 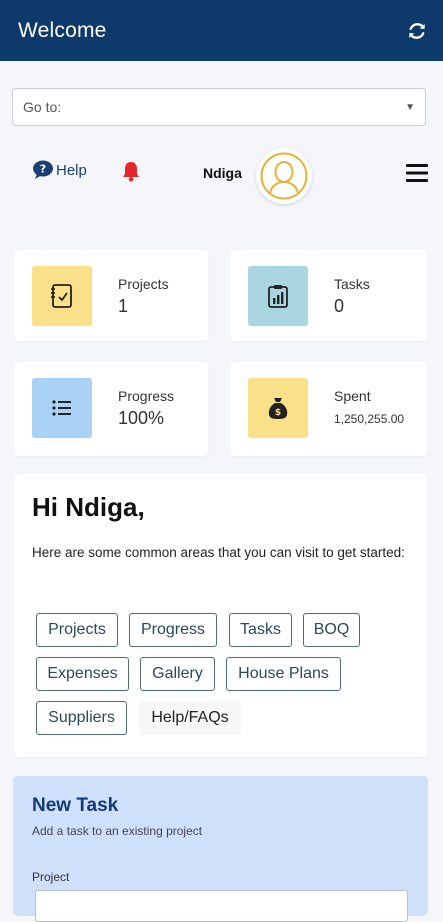 I want to click on goto-select-value: Go to:, so click(x=42, y=107).